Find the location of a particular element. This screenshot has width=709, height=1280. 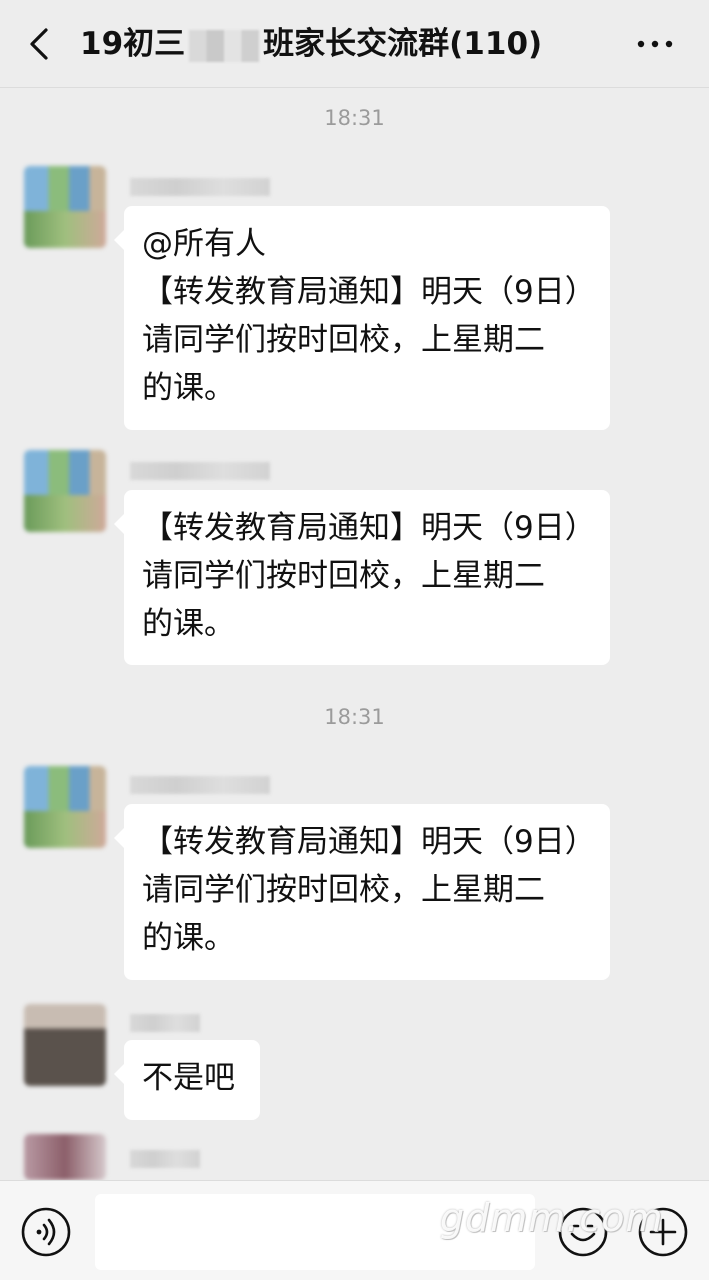

masked-class-name is located at coordinates (224, 45).